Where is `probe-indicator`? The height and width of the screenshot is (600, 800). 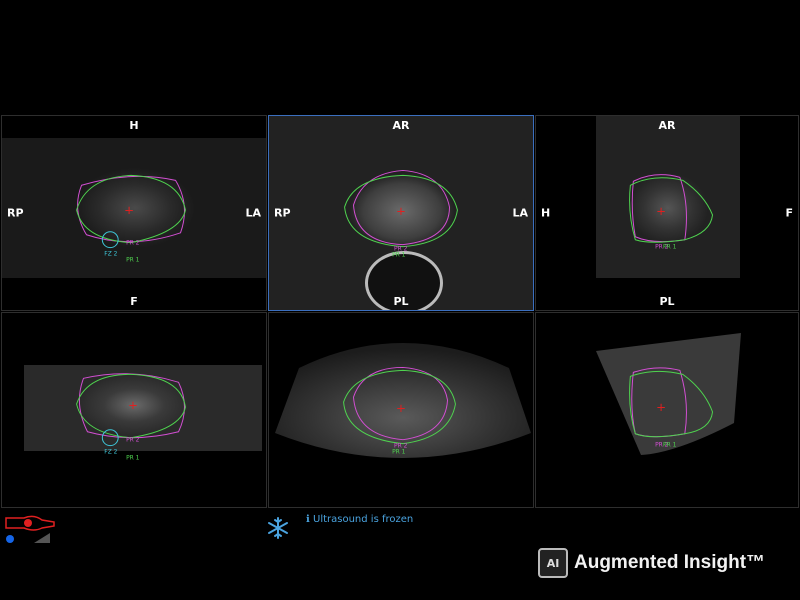 probe-indicator is located at coordinates (30, 529).